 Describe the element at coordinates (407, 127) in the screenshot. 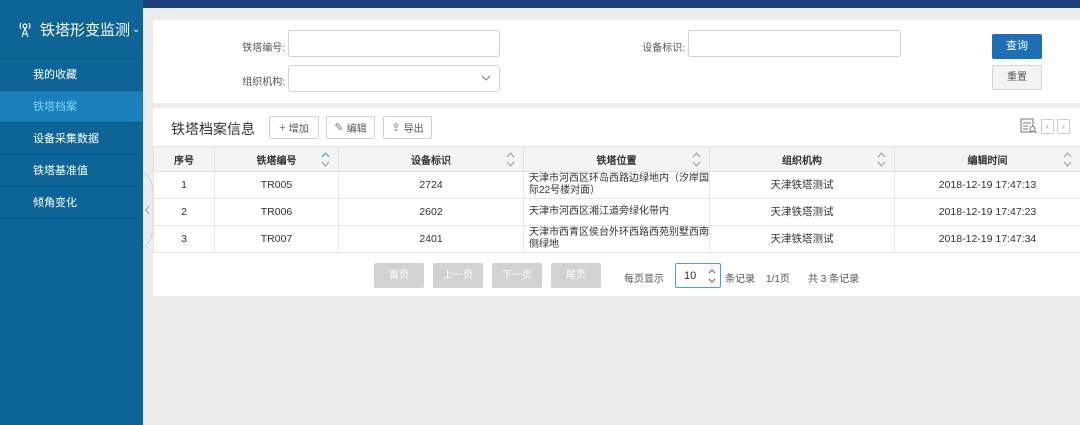

I see `export-button: ⇪ 导出` at that location.